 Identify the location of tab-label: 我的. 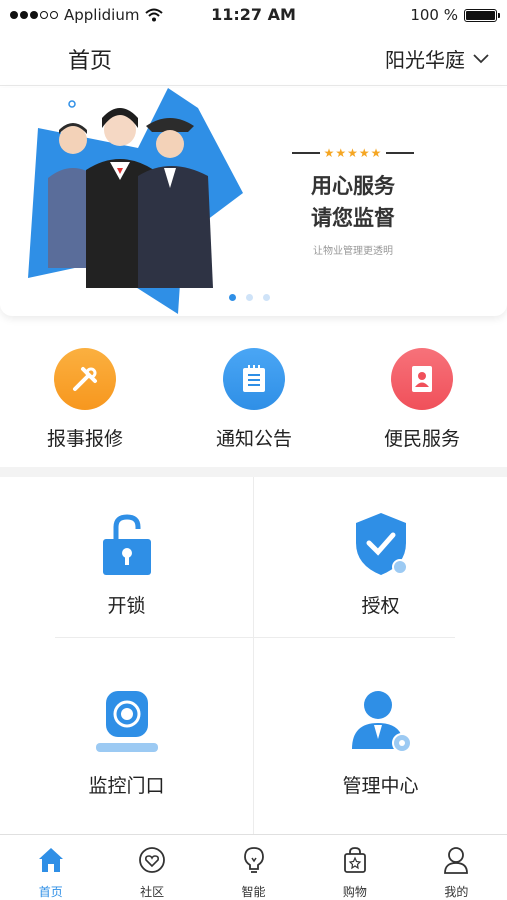
(456, 892).